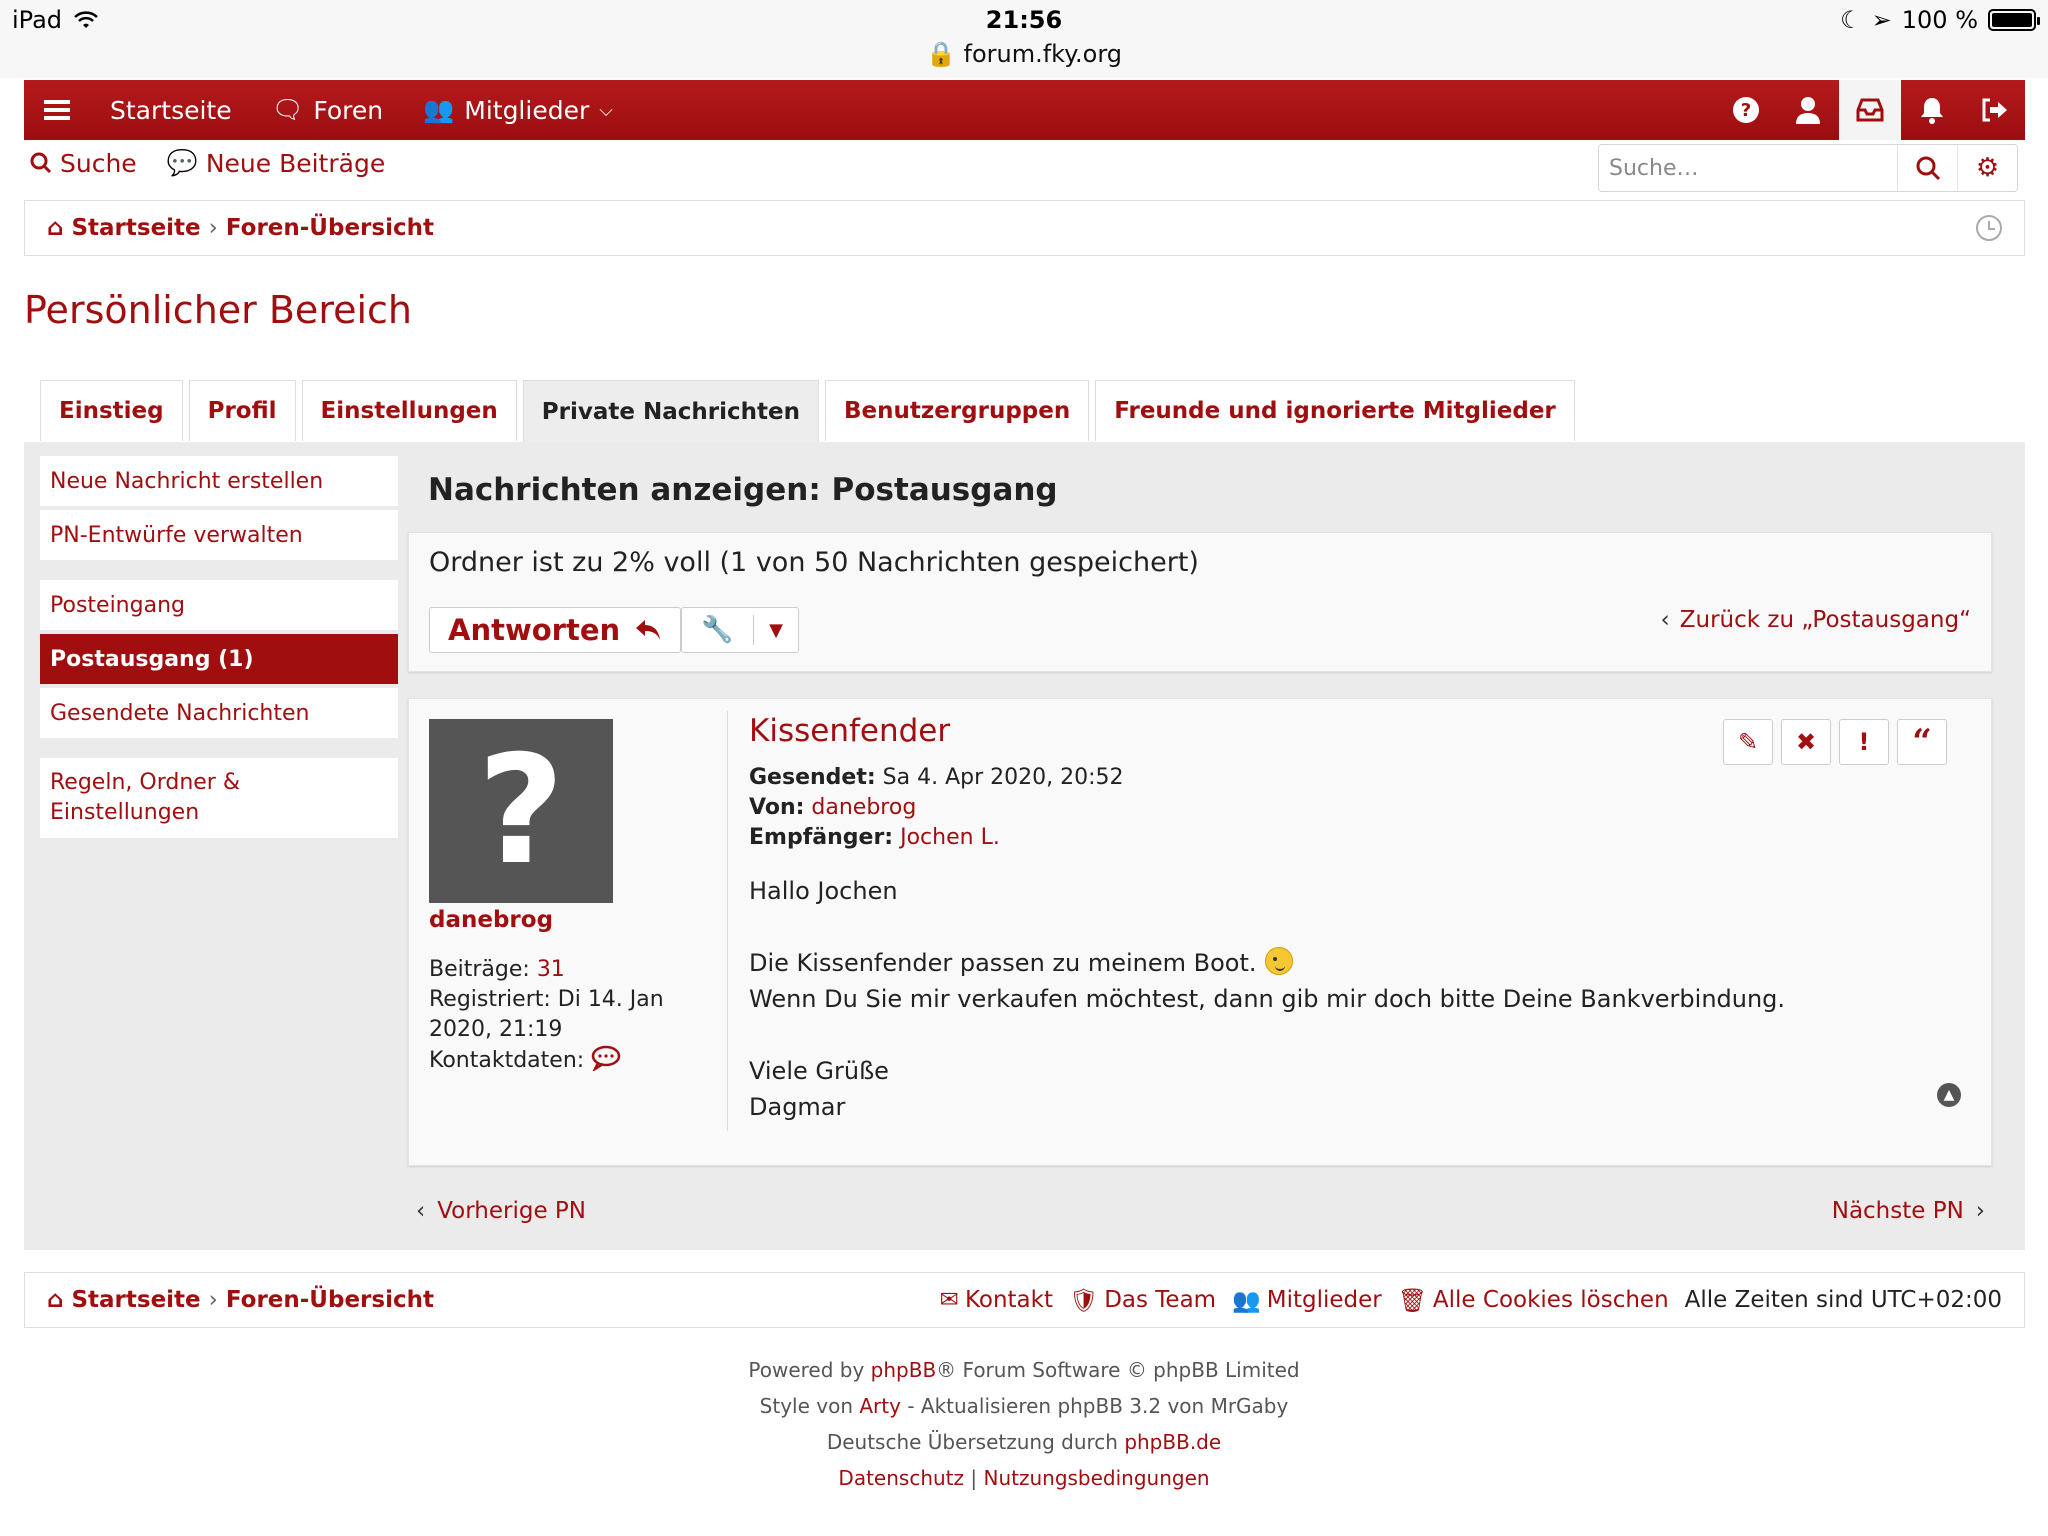 The width and height of the screenshot is (2048, 1536). I want to click on delete-cookies-link: 🗑 Alle Cookies löschen, so click(1533, 1300).